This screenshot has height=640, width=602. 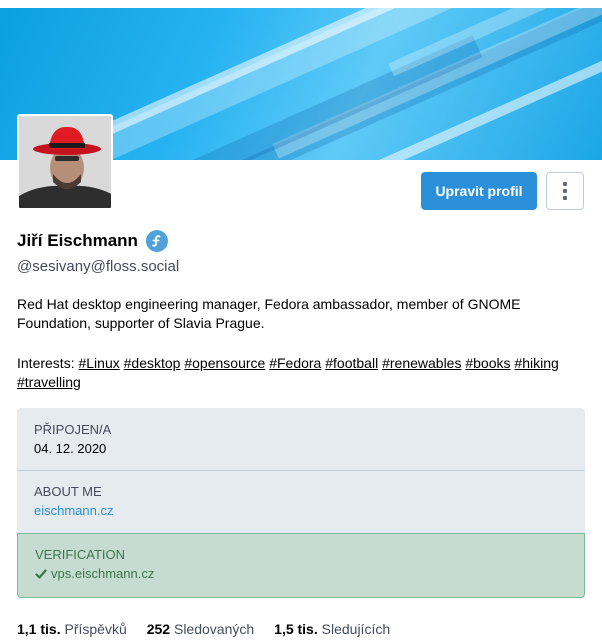 I want to click on posts-label: Příspěvků, so click(x=95, y=629).